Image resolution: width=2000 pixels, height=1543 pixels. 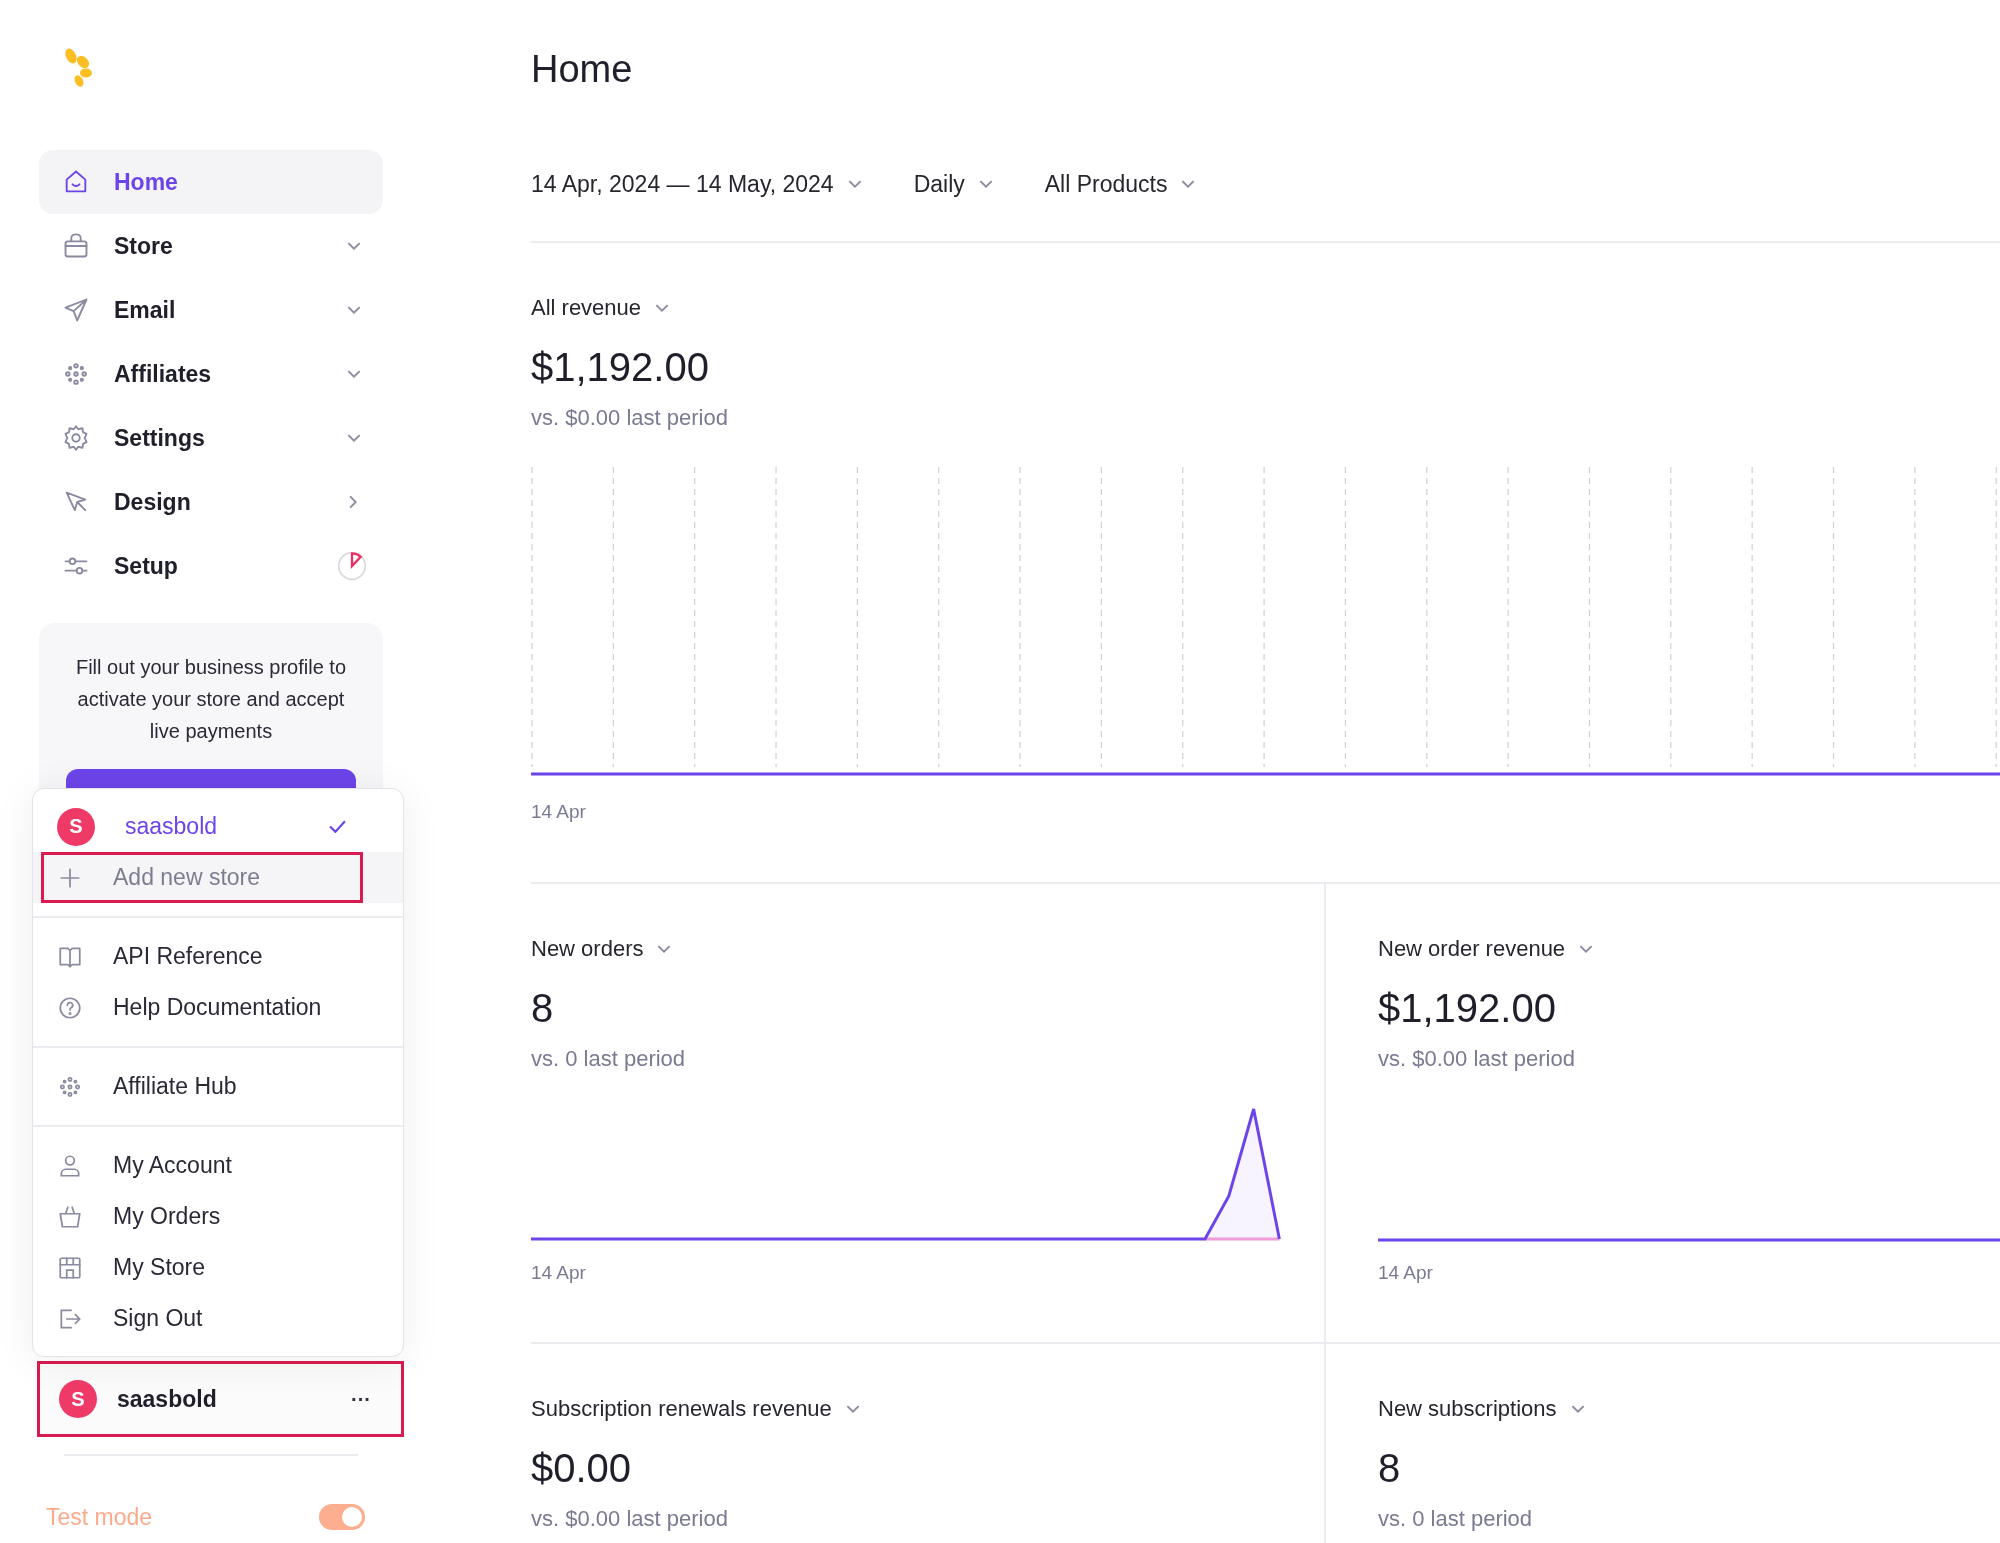 I want to click on help-icon, so click(x=70, y=1007).